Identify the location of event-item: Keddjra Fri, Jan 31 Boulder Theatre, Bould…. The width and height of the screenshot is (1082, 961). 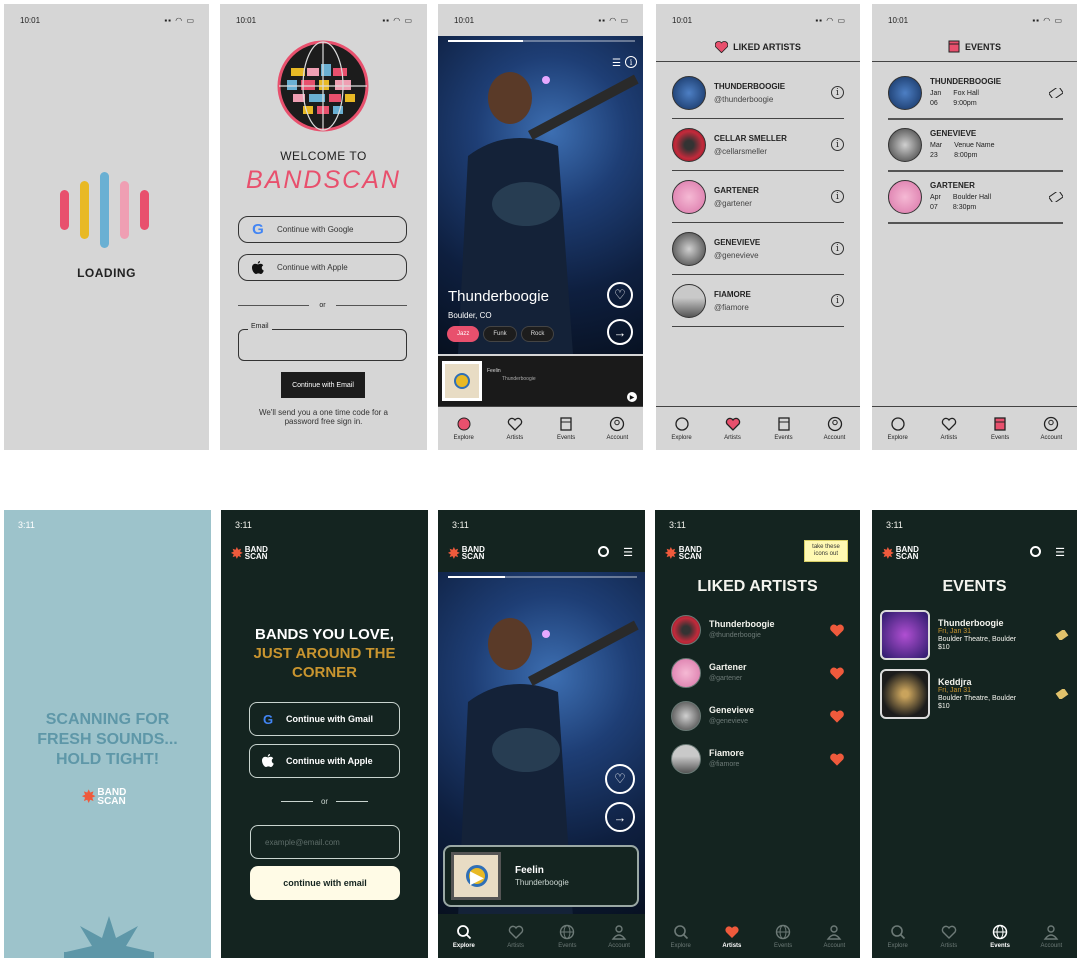
(974, 694).